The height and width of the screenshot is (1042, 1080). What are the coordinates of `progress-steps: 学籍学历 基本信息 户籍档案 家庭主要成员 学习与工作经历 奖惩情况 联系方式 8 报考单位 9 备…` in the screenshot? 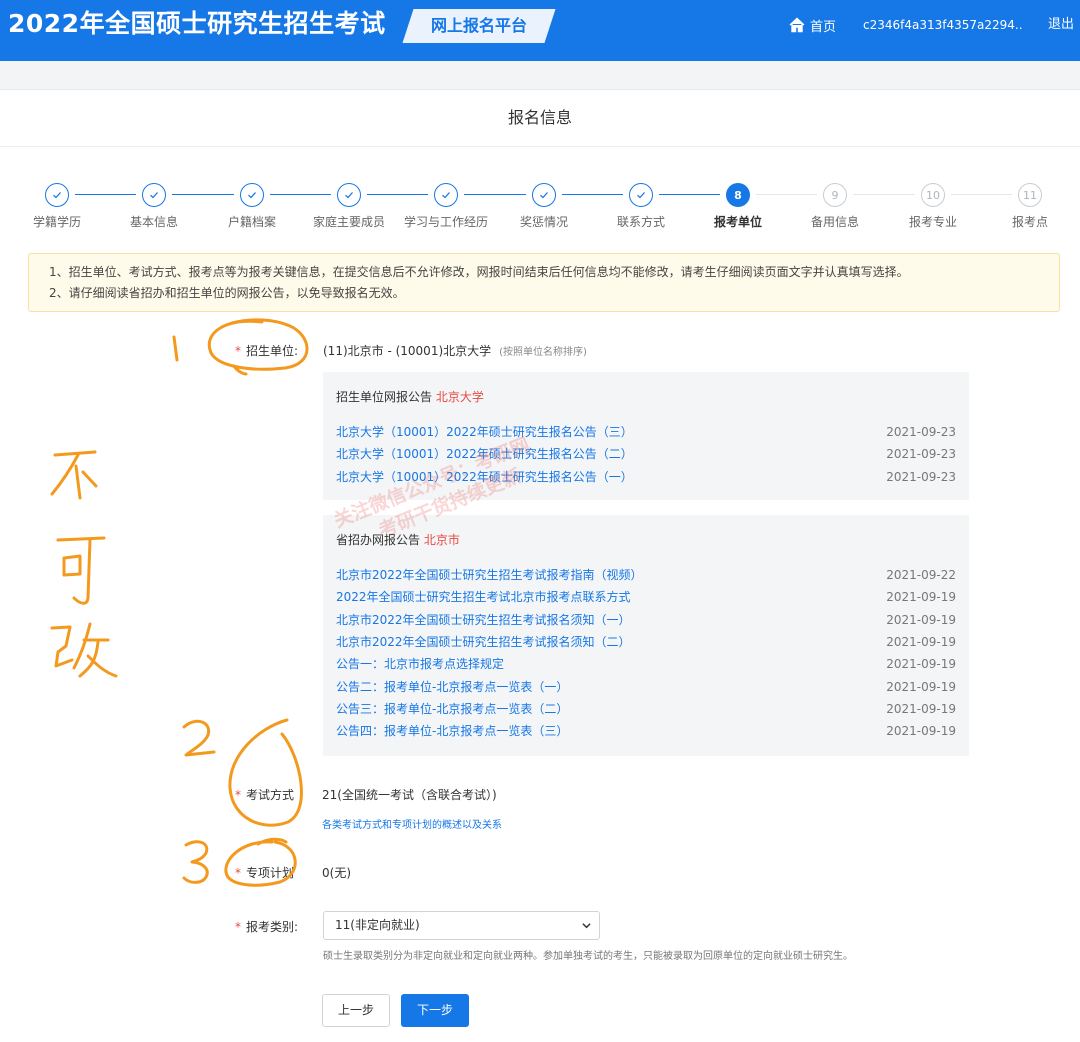 It's located at (540, 205).